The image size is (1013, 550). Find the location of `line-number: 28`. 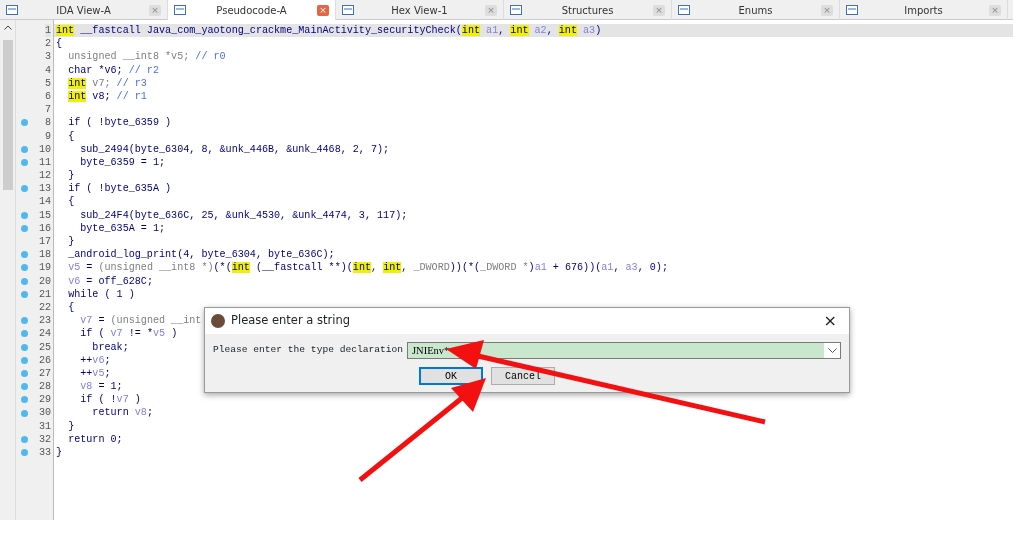

line-number: 28 is located at coordinates (44, 387).